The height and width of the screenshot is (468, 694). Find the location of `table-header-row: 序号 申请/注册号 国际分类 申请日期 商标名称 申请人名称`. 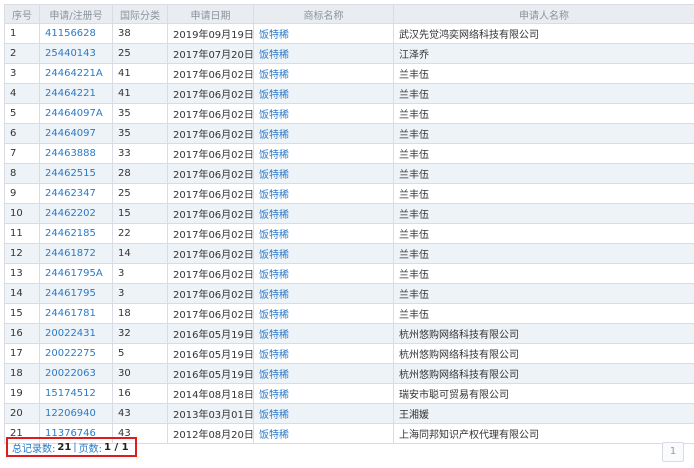

table-header-row: 序号 申请/注册号 国际分类 申请日期 商标名称 申请人名称 is located at coordinates (349, 14).